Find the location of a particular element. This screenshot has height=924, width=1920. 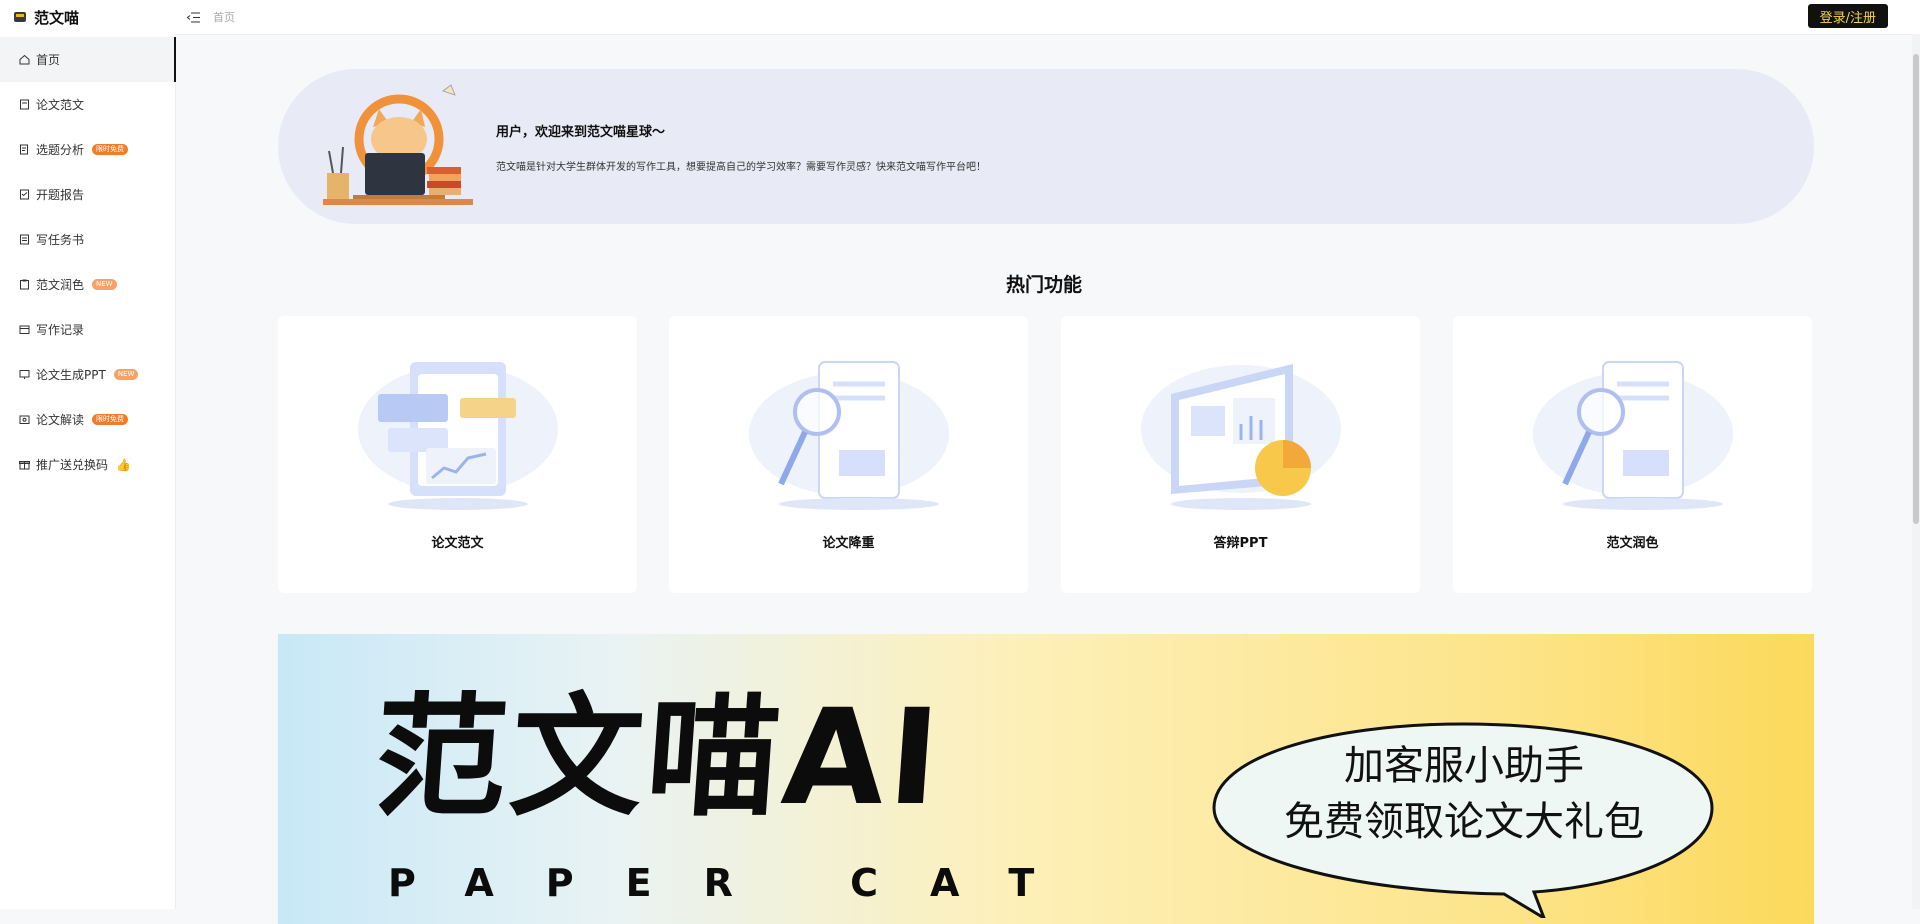

thumbs-up-icon: 👍 is located at coordinates (123, 464).